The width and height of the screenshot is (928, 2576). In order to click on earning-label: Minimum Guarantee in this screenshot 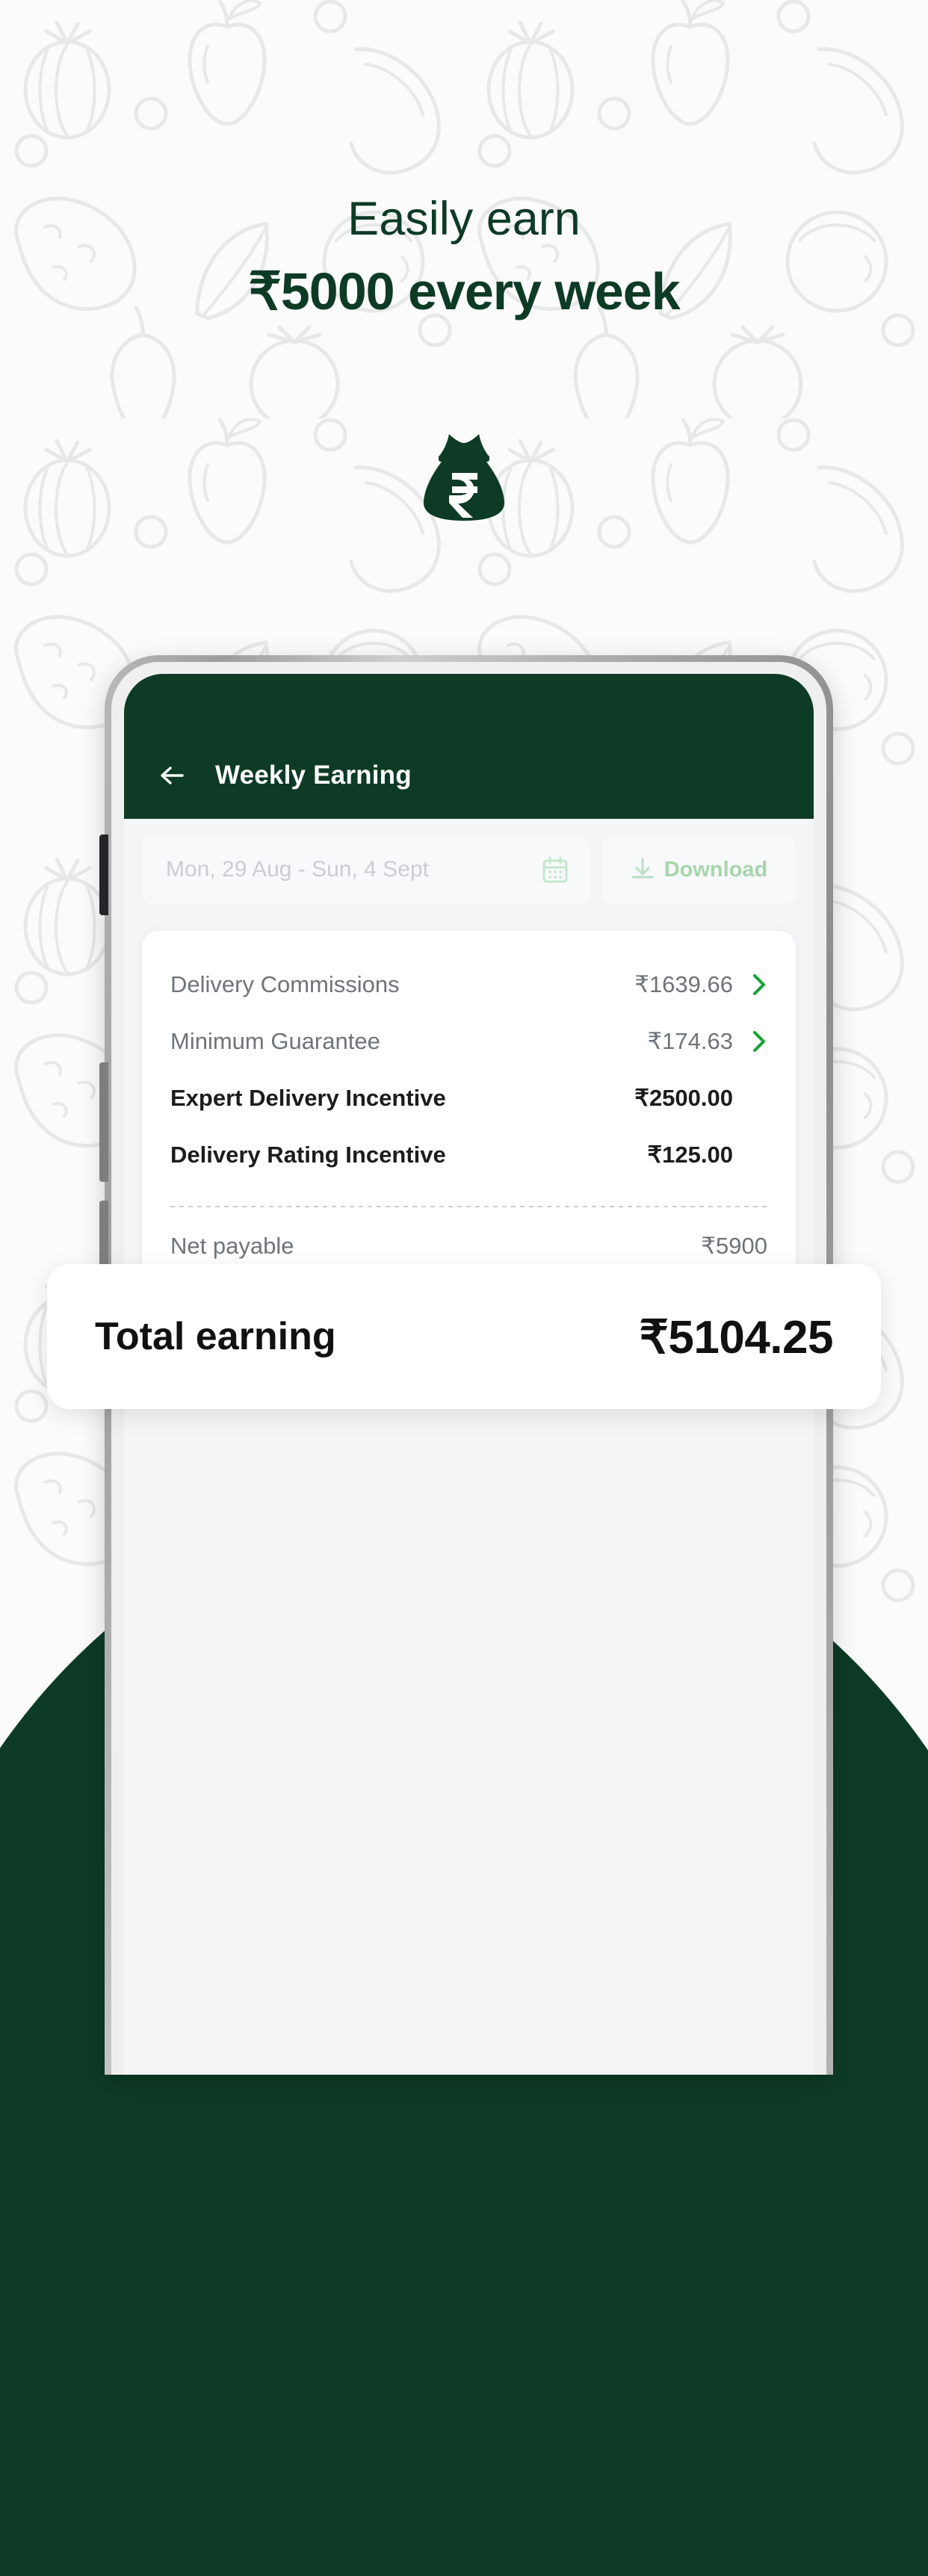, I will do `click(275, 1041)`.